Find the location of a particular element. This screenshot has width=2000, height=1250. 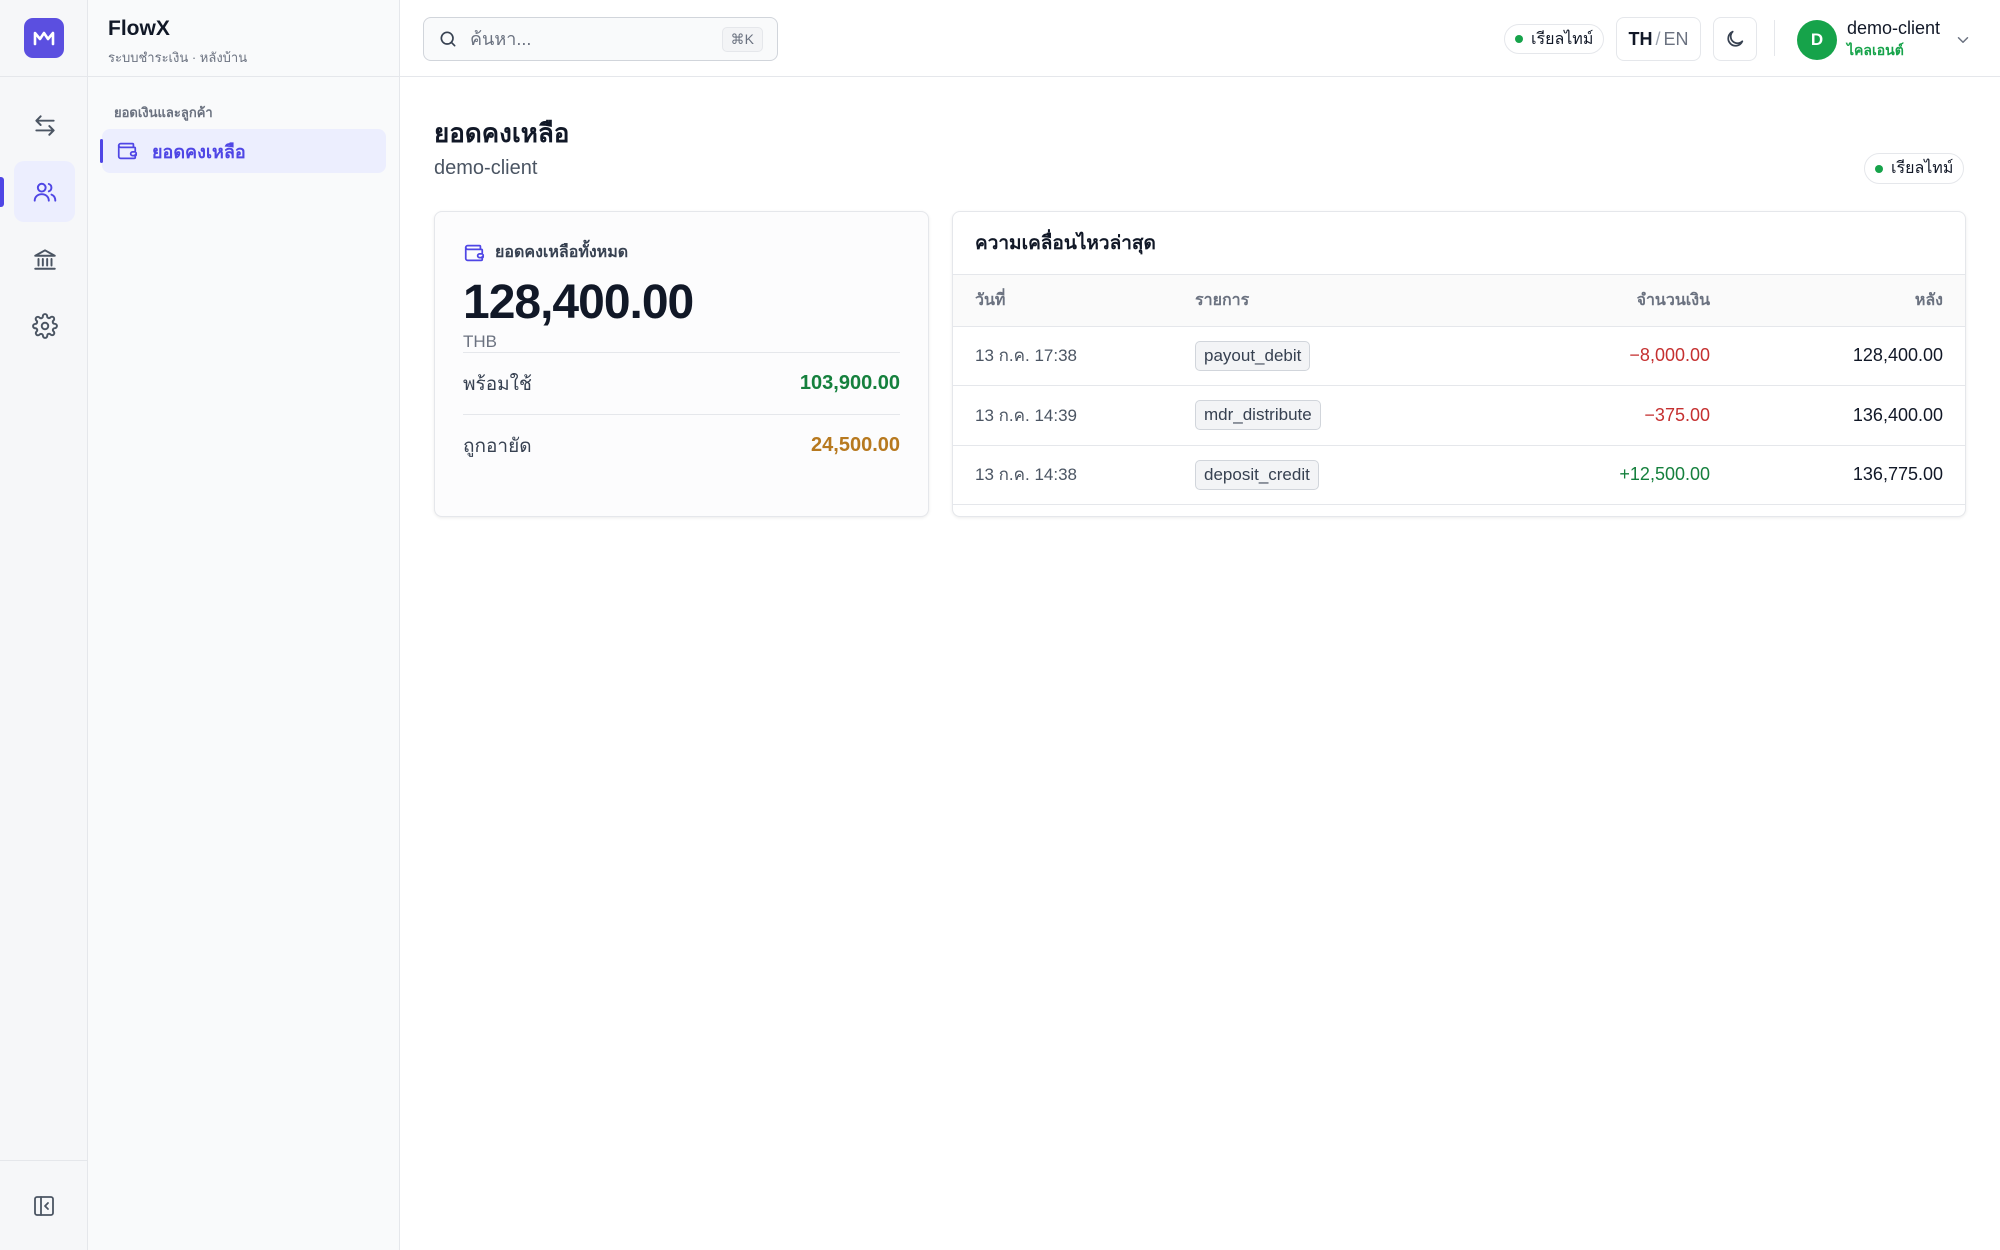

page-title: ยอดคงเหลือ is located at coordinates (502, 133).